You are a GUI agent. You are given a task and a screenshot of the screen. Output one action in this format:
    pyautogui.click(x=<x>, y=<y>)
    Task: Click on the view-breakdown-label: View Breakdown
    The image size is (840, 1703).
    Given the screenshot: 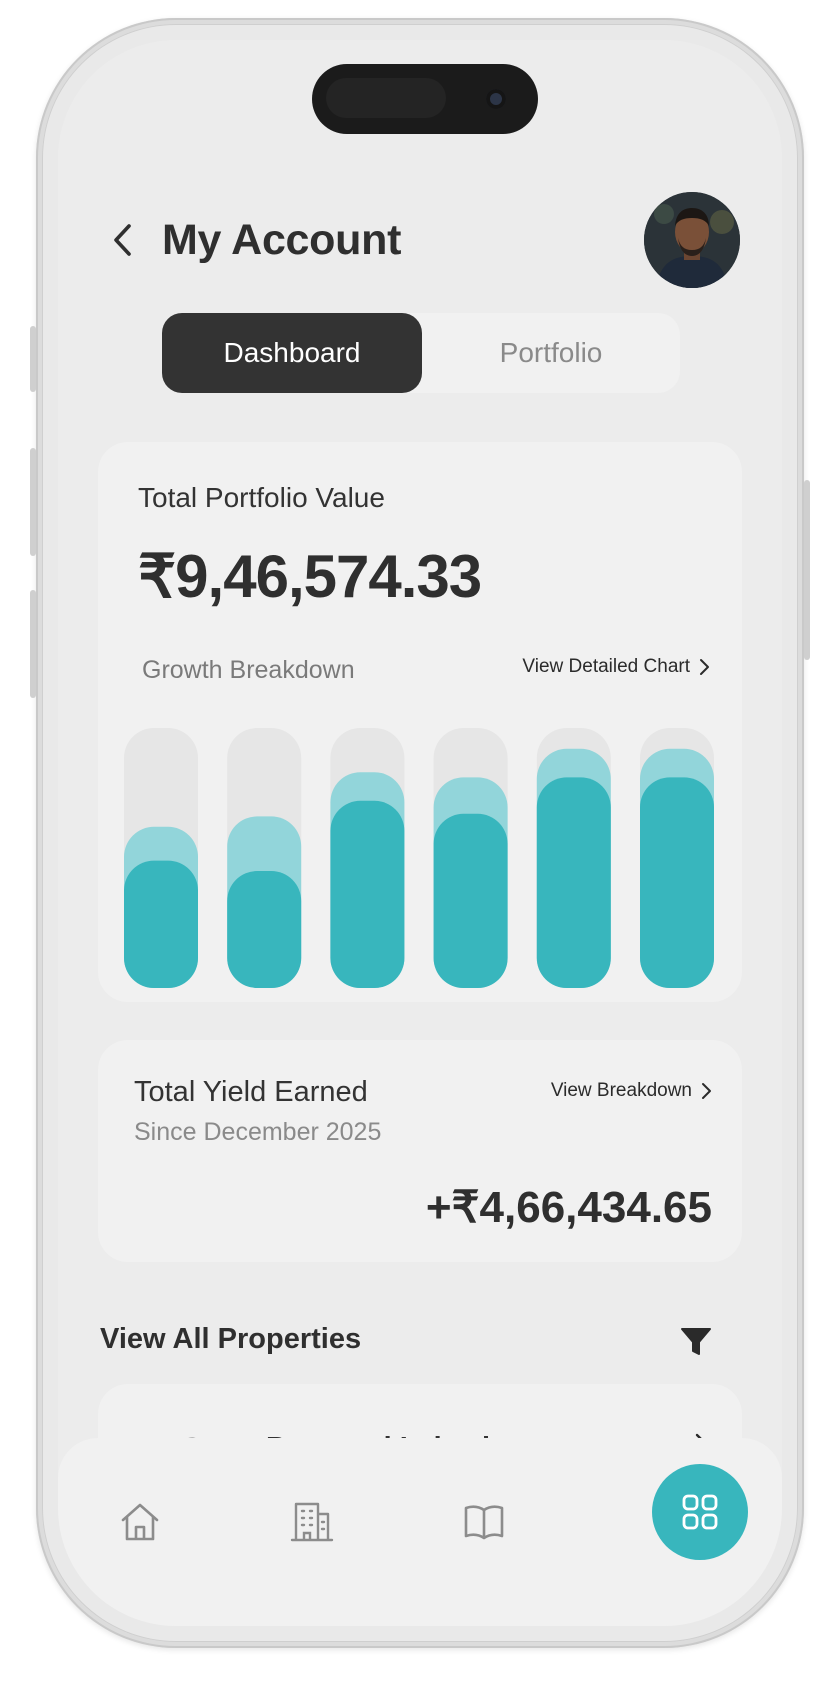 What is the action you would take?
    pyautogui.click(x=621, y=1090)
    